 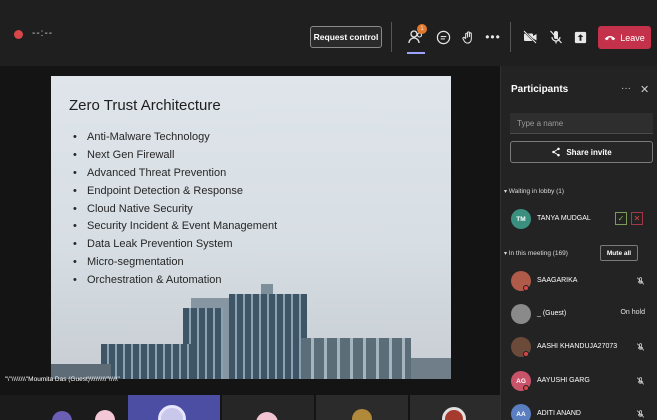 I want to click on participant-row: AG AAYUSHI GARG, so click(x=579, y=382).